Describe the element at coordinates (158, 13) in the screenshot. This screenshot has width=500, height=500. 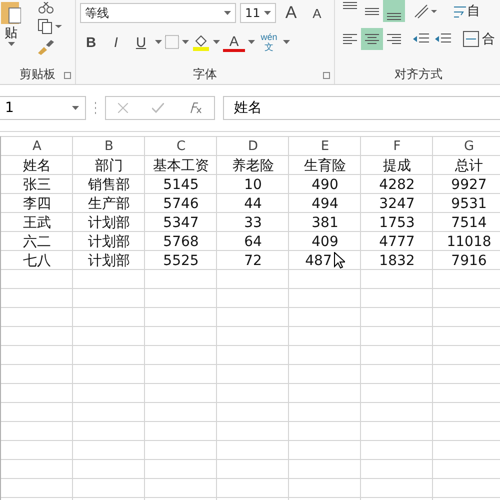
I see `font-name-field: 等线` at that location.